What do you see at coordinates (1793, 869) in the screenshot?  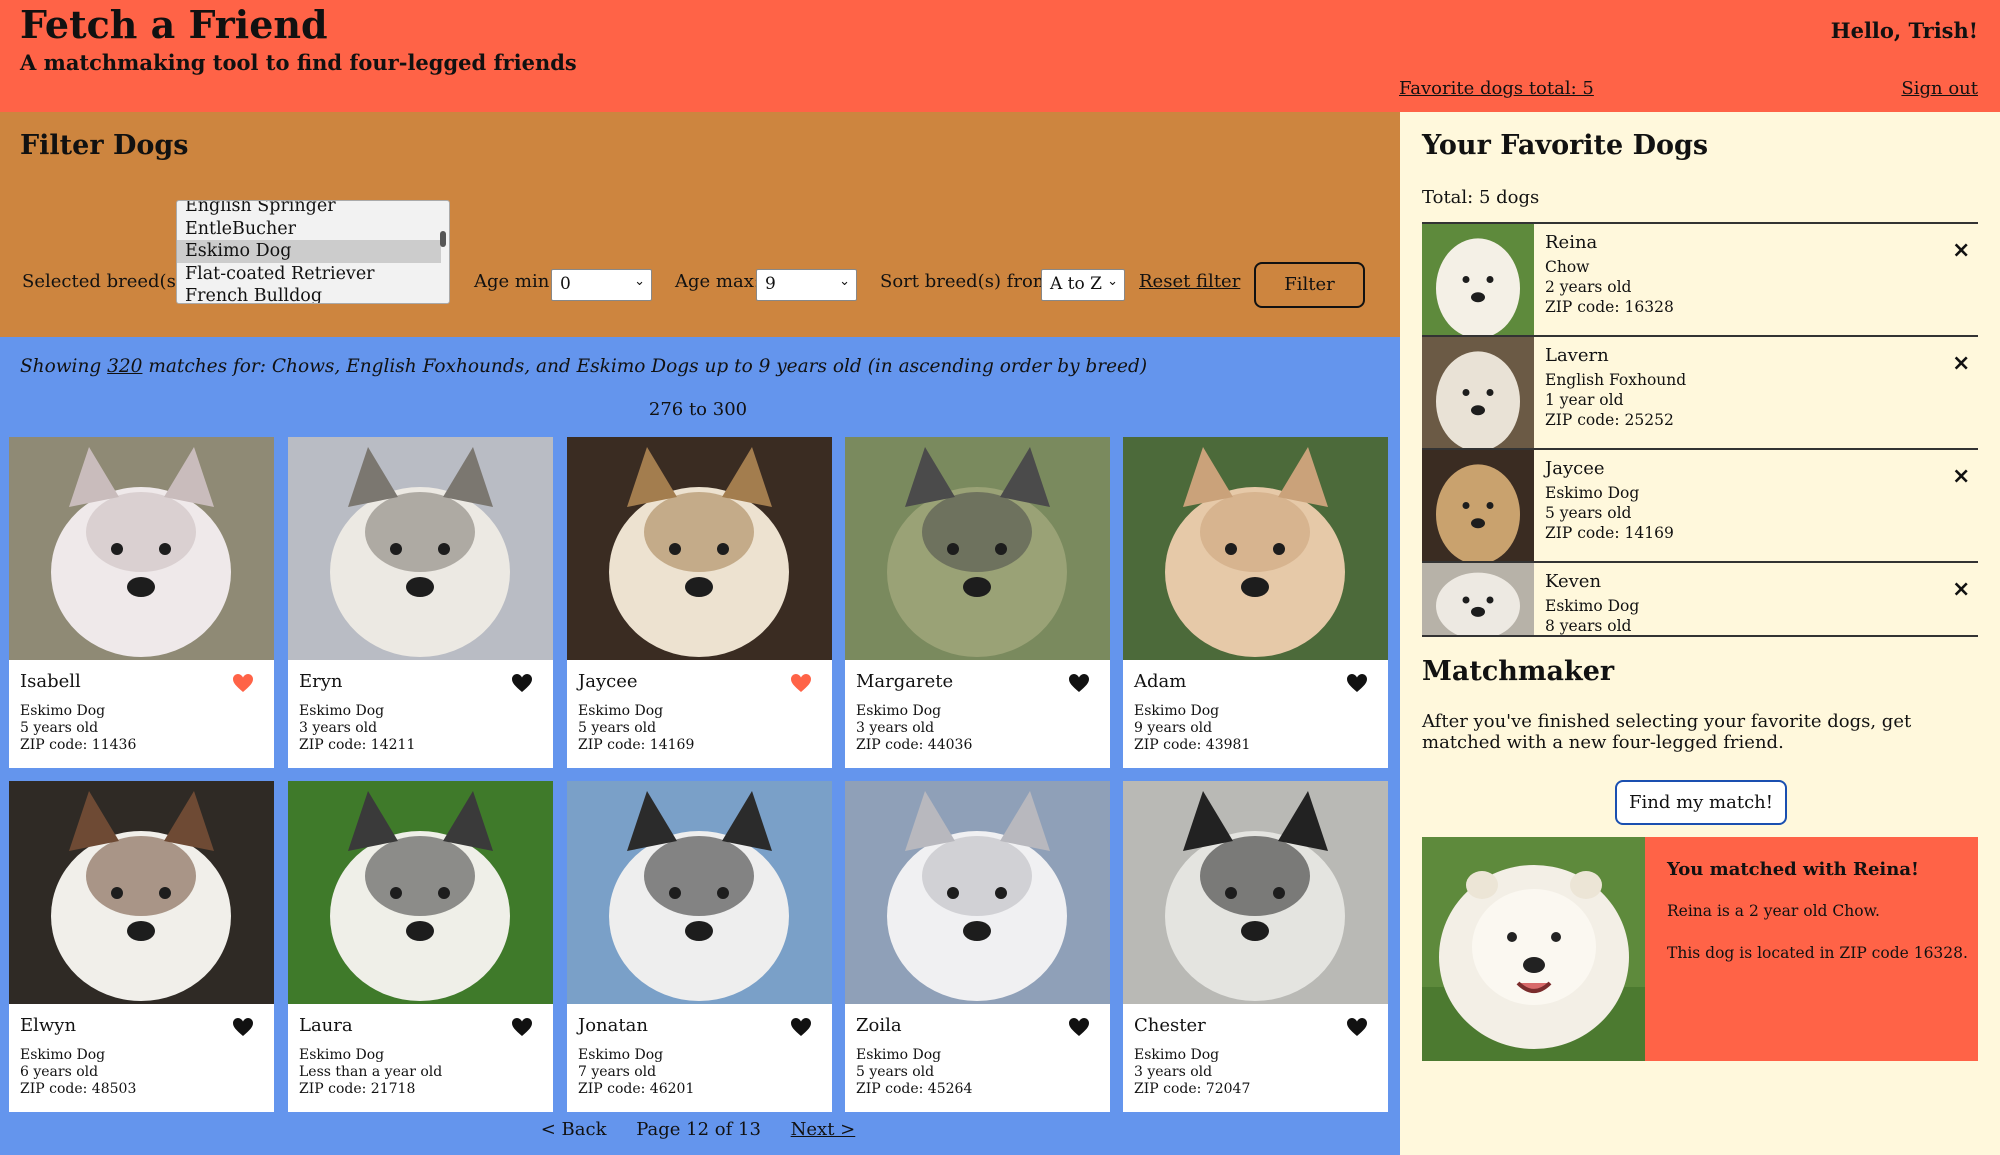 I see `match-headline: You matched with Reina!` at bounding box center [1793, 869].